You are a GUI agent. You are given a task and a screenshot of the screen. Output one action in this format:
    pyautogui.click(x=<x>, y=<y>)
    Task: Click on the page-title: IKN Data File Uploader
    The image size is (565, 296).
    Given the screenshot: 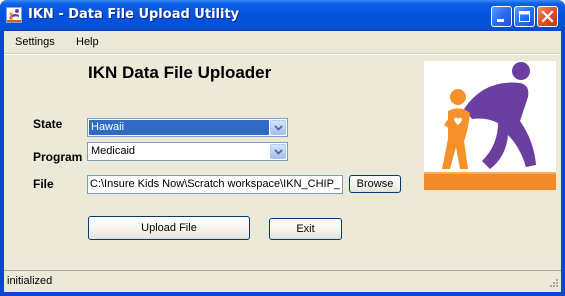 What is the action you would take?
    pyautogui.click(x=180, y=72)
    